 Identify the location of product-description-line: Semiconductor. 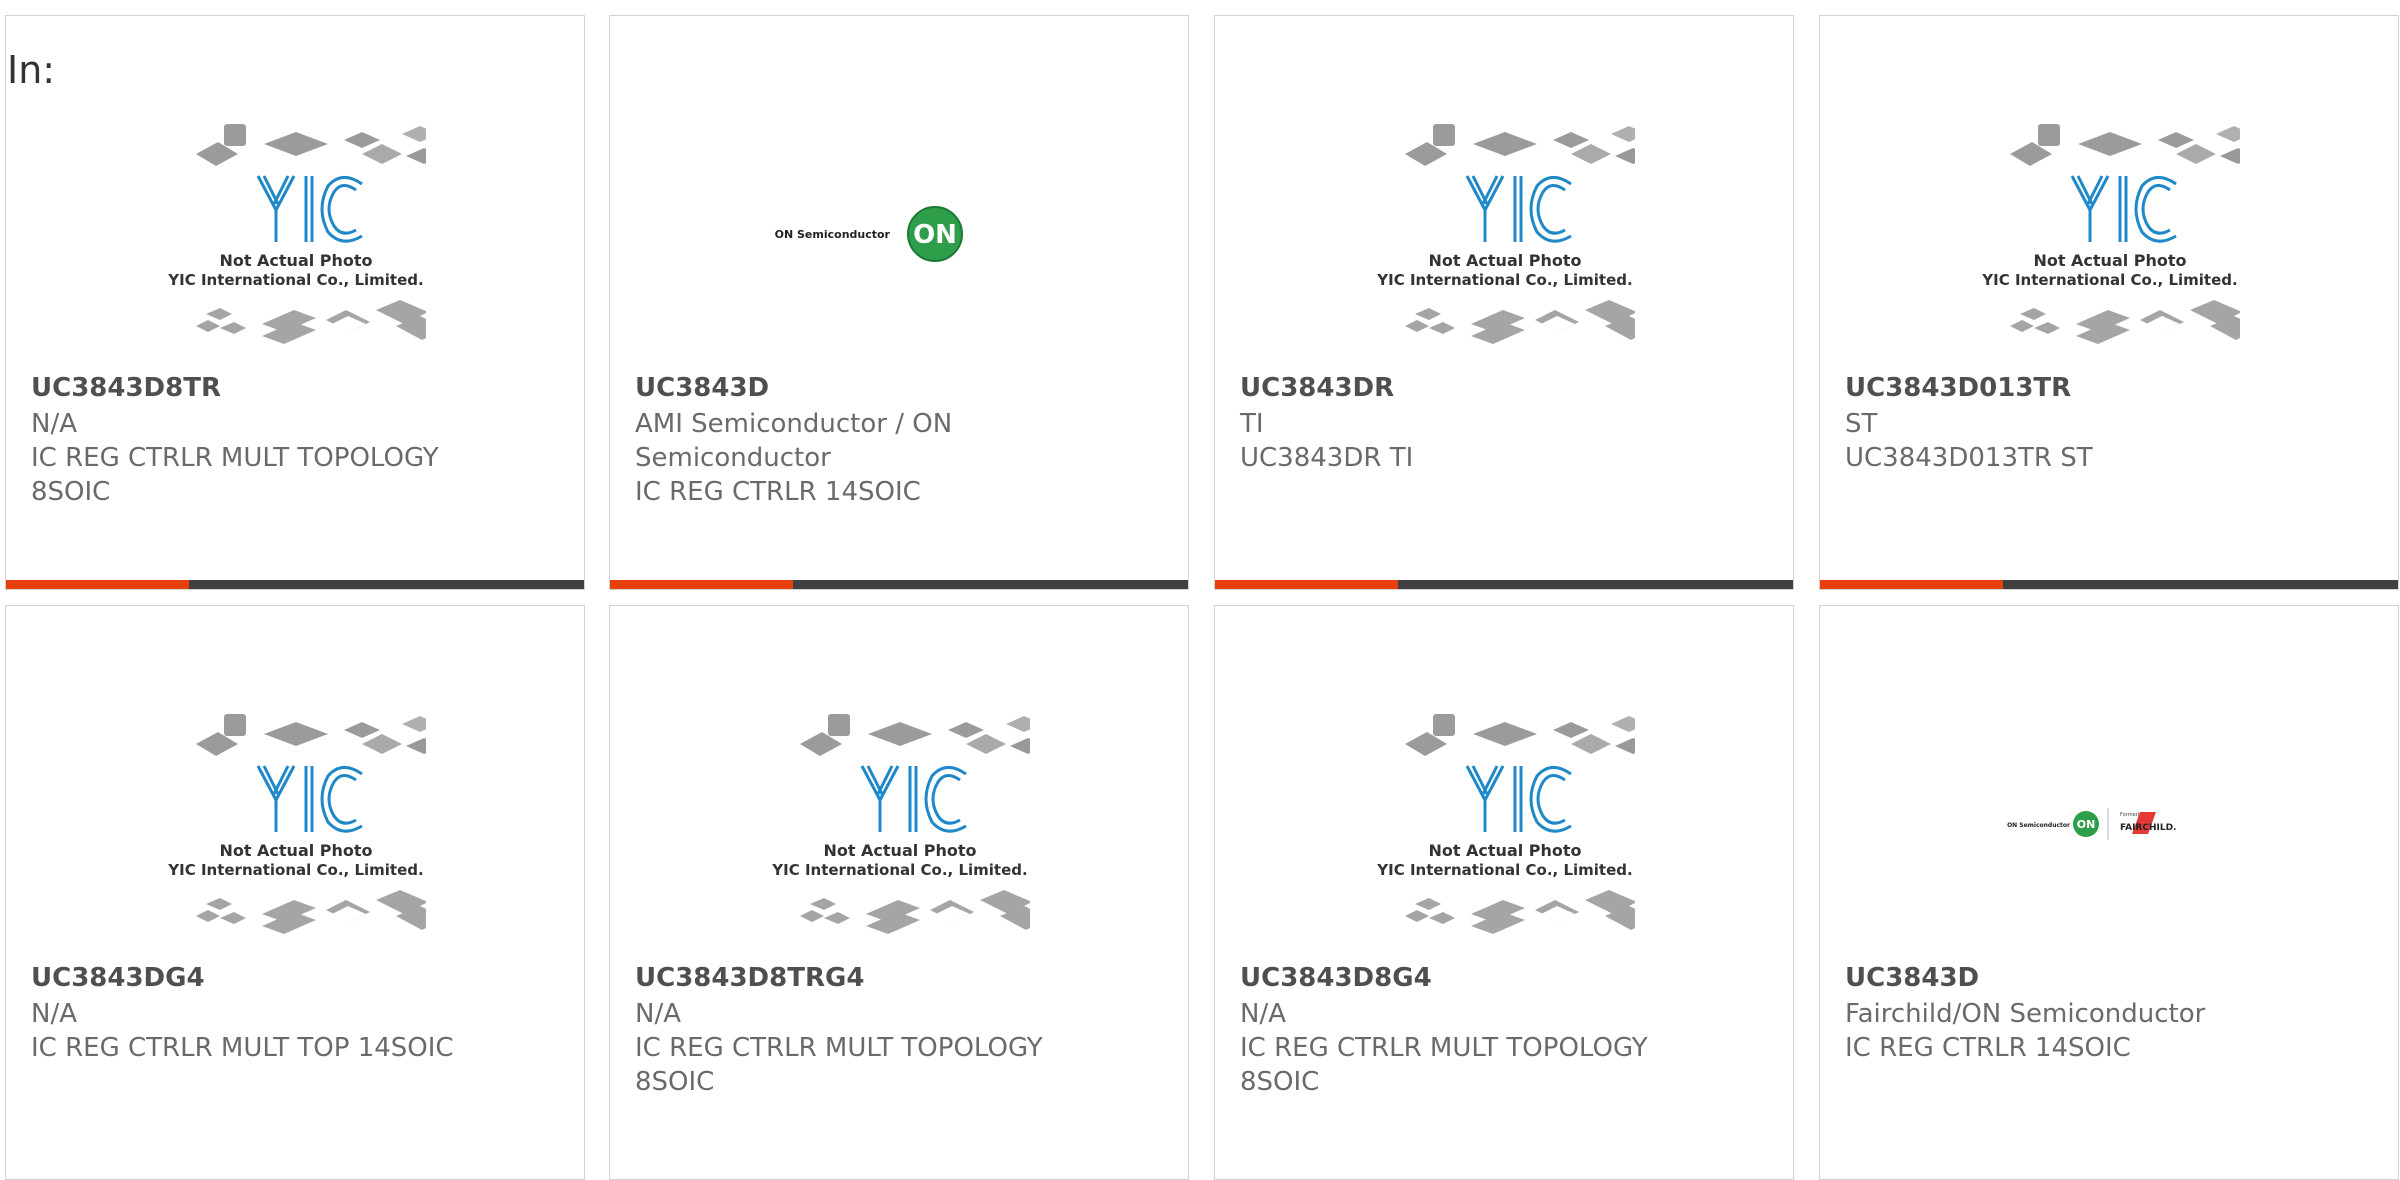
(733, 458).